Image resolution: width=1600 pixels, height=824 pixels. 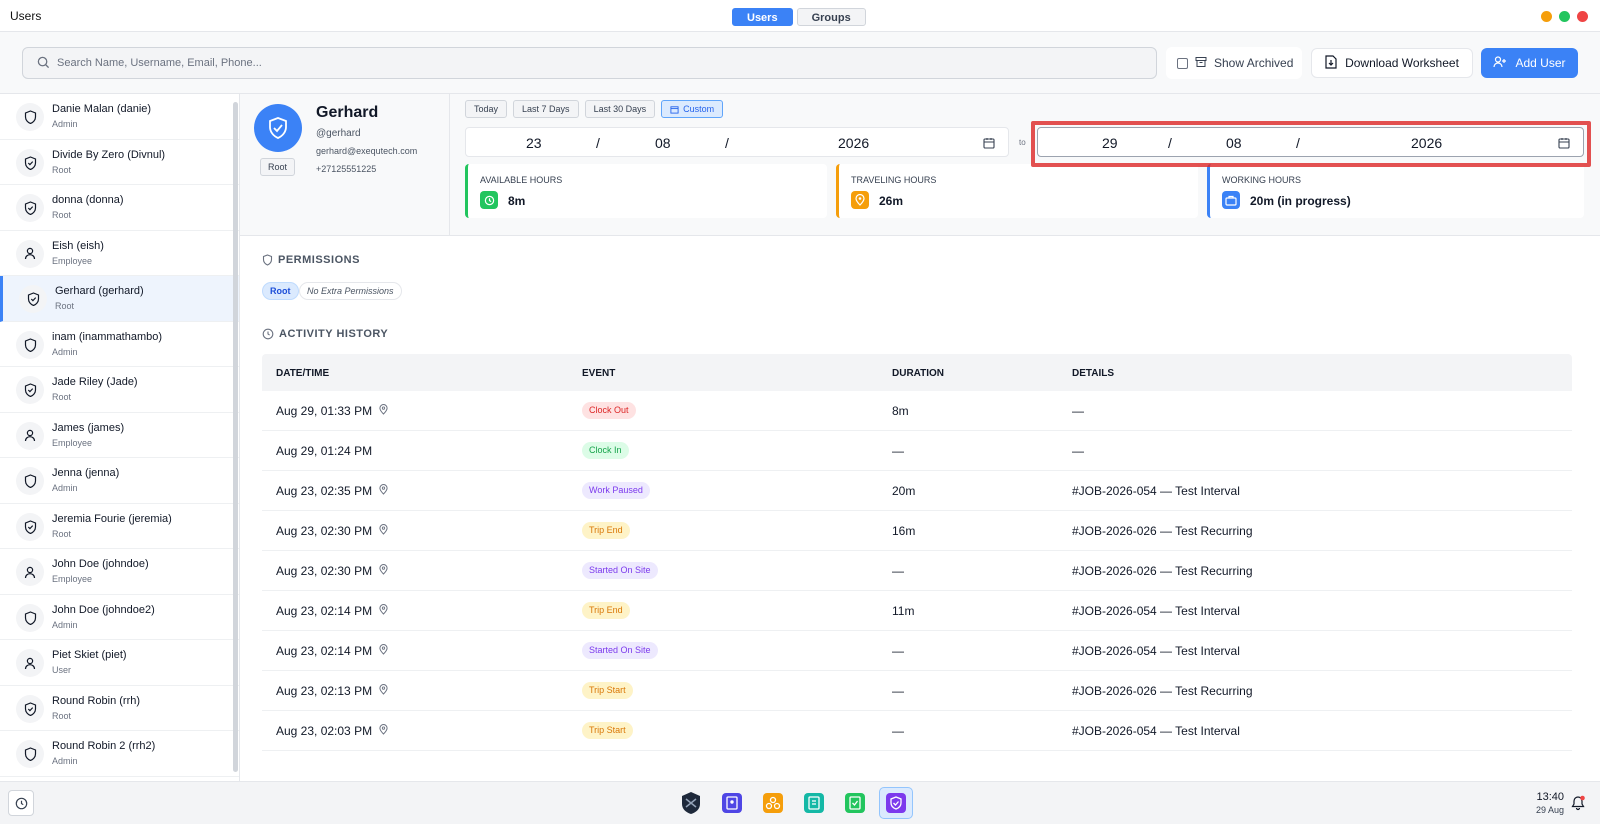 I want to click on activity-history-heading: ACTIVITY HISTORY, so click(x=325, y=334).